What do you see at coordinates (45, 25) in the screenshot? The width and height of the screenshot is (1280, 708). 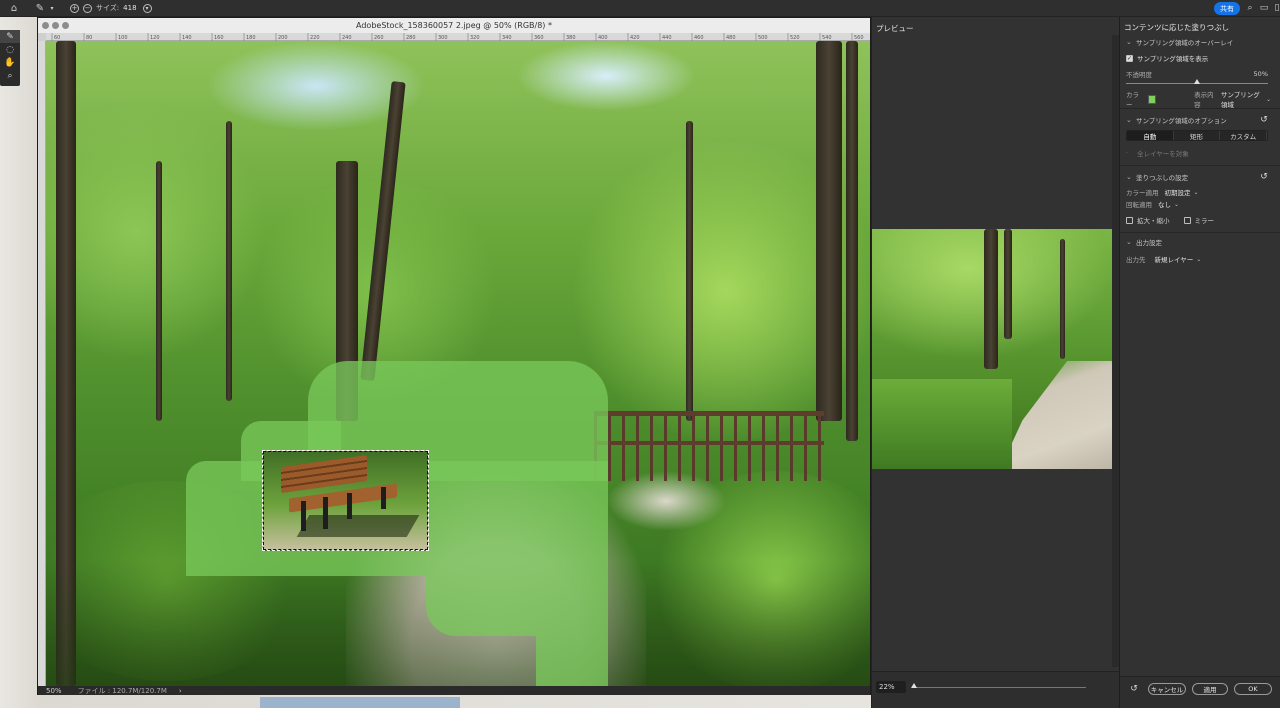 I see `close-window-button` at bounding box center [45, 25].